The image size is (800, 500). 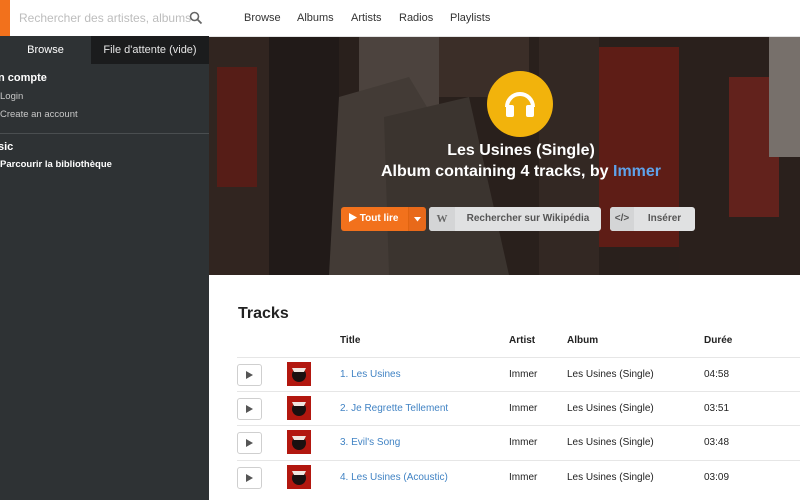 I want to click on track-title-link: 1. Les Usines, so click(x=370, y=375).